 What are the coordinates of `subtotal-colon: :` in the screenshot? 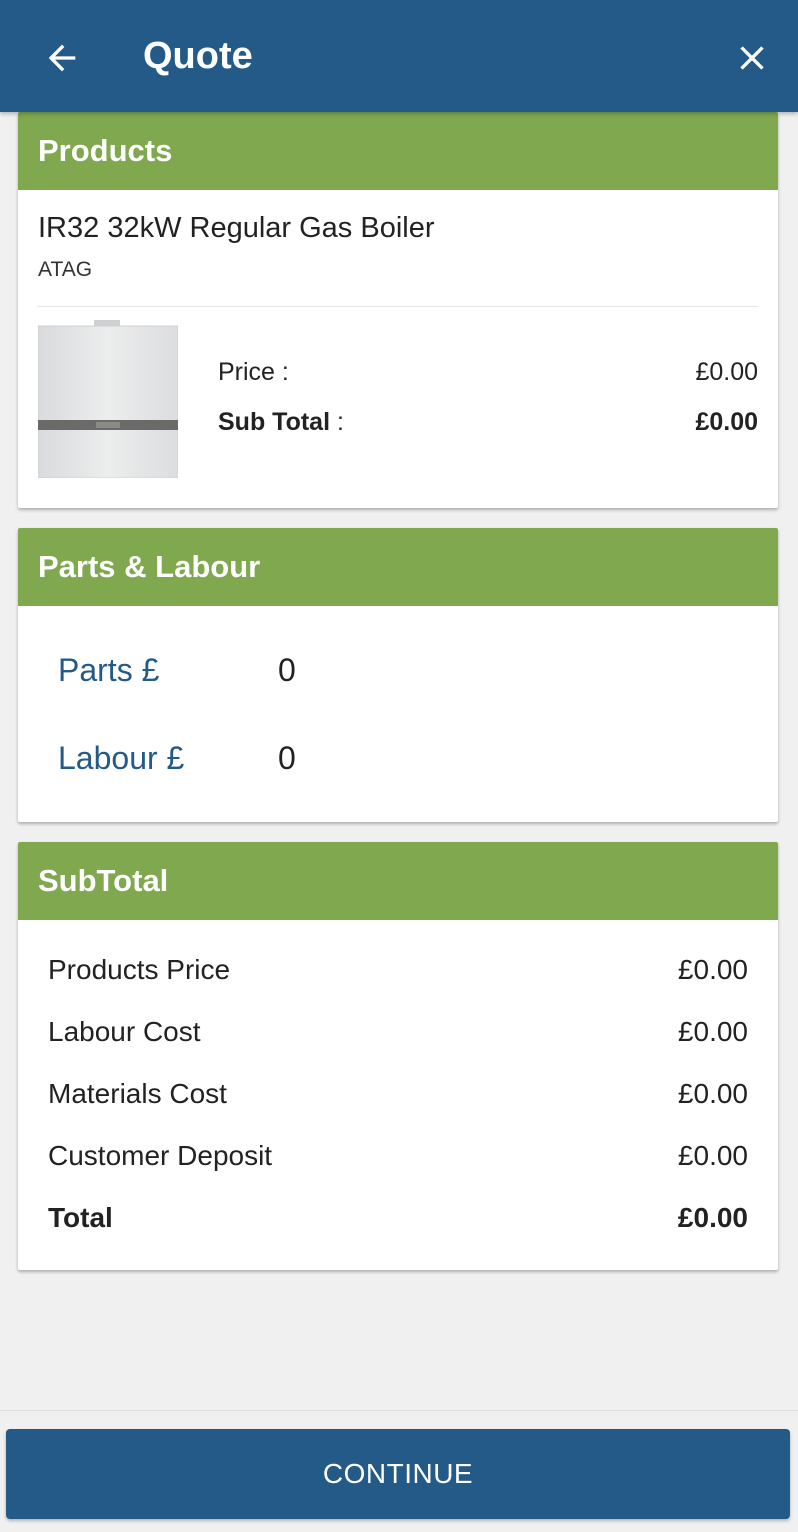 It's located at (337, 422).